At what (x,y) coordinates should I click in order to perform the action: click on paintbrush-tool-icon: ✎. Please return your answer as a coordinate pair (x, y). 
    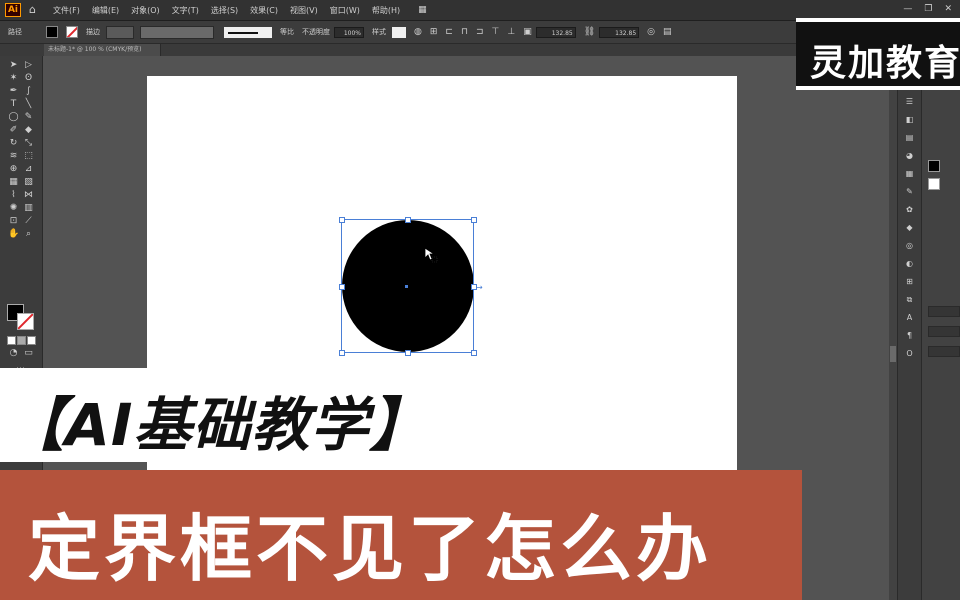
    Looking at the image, I should click on (28, 117).